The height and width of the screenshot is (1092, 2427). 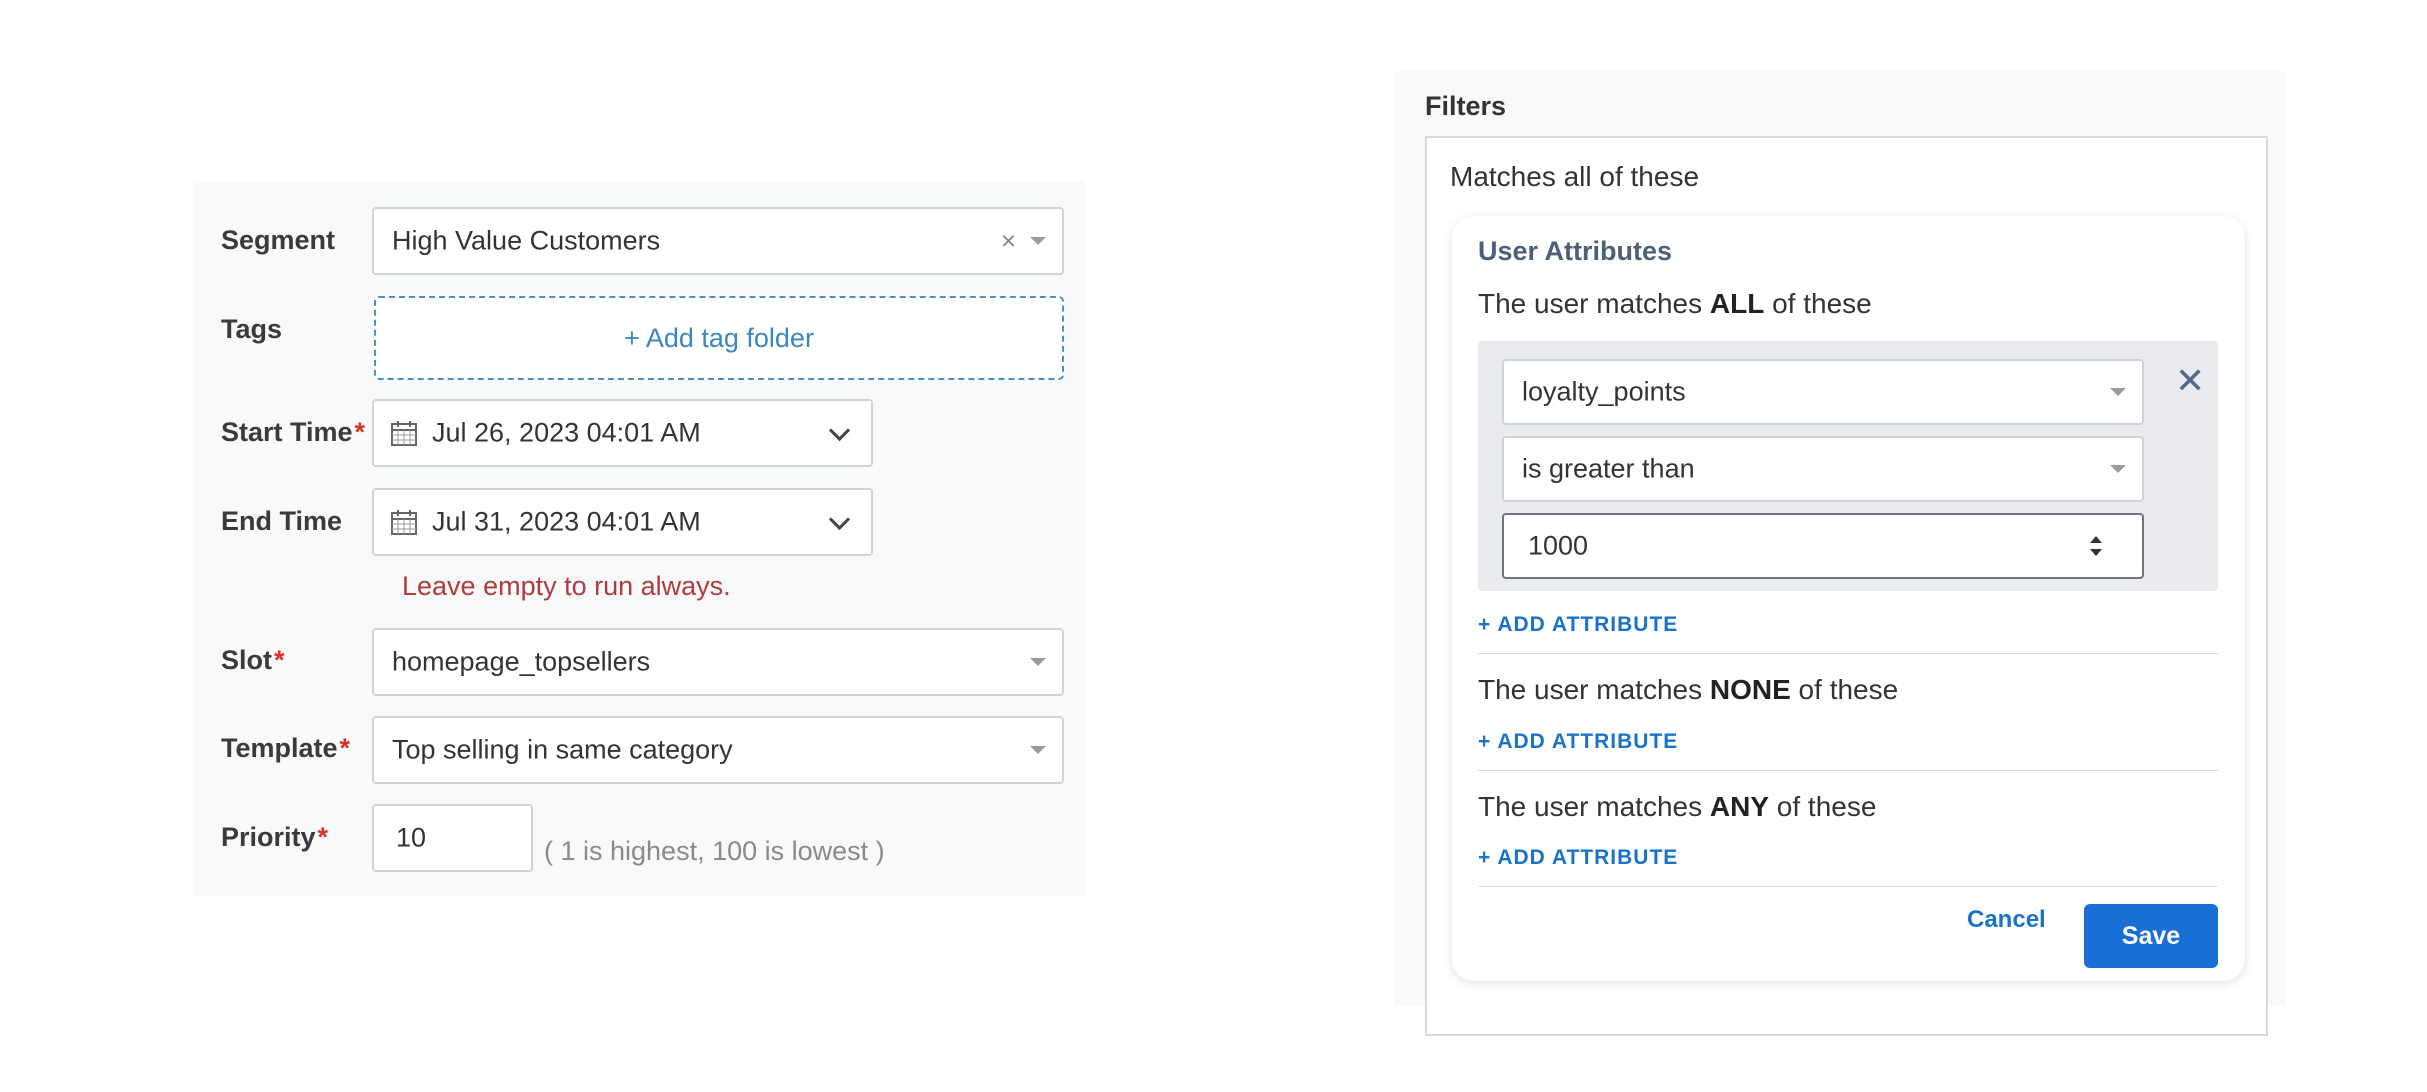 What do you see at coordinates (566, 586) in the screenshot?
I see `end-time-hint: Leave empty to run always.` at bounding box center [566, 586].